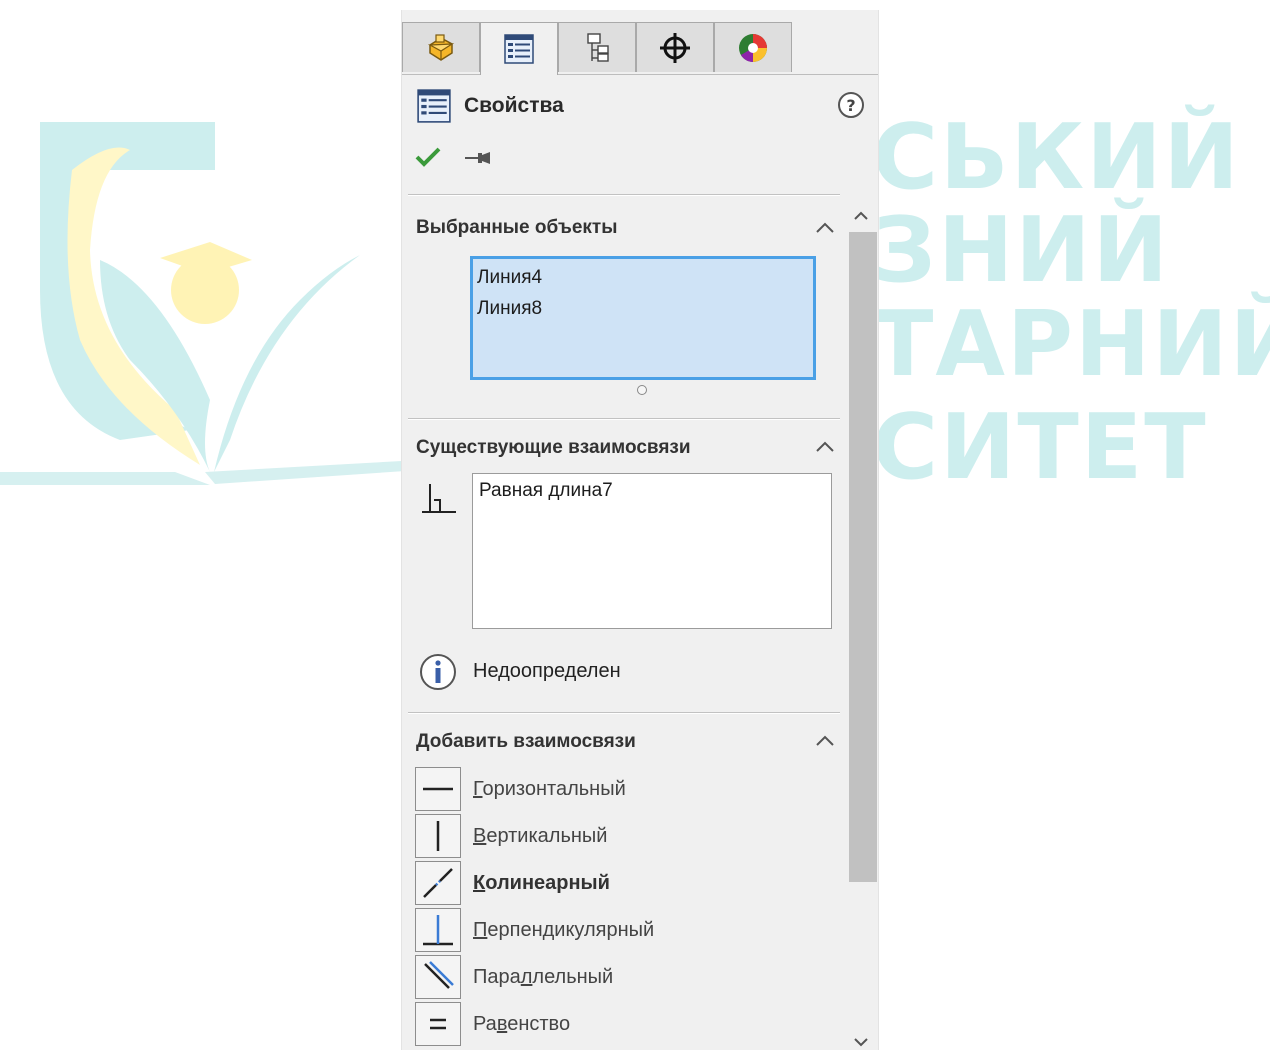 The height and width of the screenshot is (1050, 1270). I want to click on watermark-line-3: ТАРНИЙ, so click(1071, 344).